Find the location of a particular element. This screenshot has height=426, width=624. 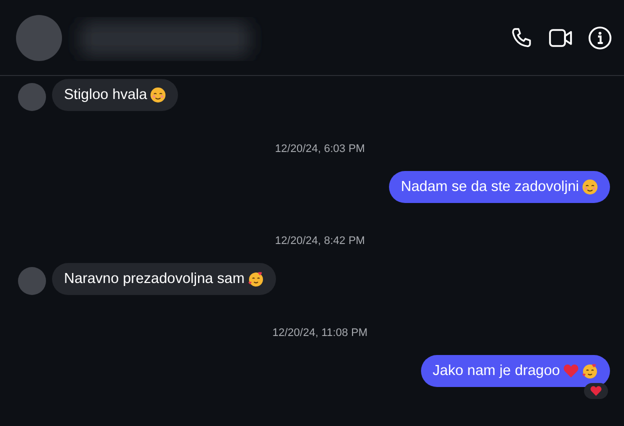

message-timestamp: 12/20/24, 6:03 PM is located at coordinates (320, 149).